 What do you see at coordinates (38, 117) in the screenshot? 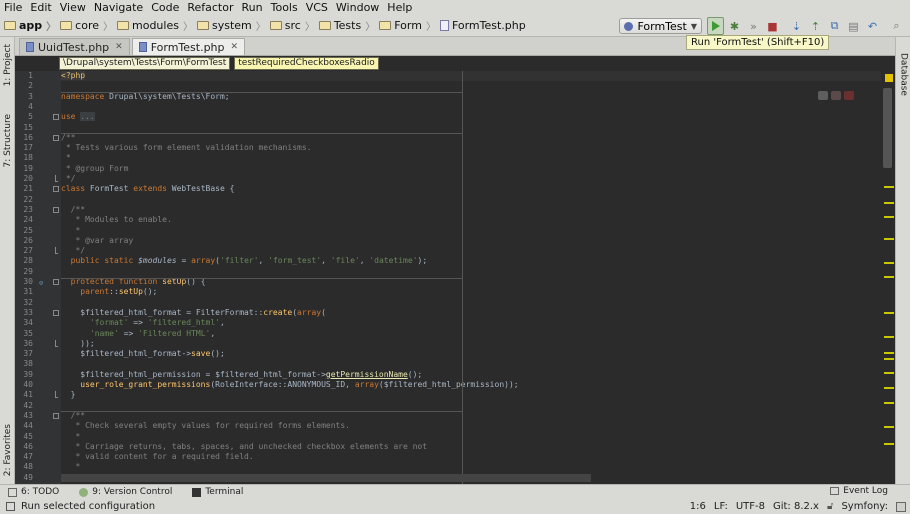
I see `gutter-line: 5` at bounding box center [38, 117].